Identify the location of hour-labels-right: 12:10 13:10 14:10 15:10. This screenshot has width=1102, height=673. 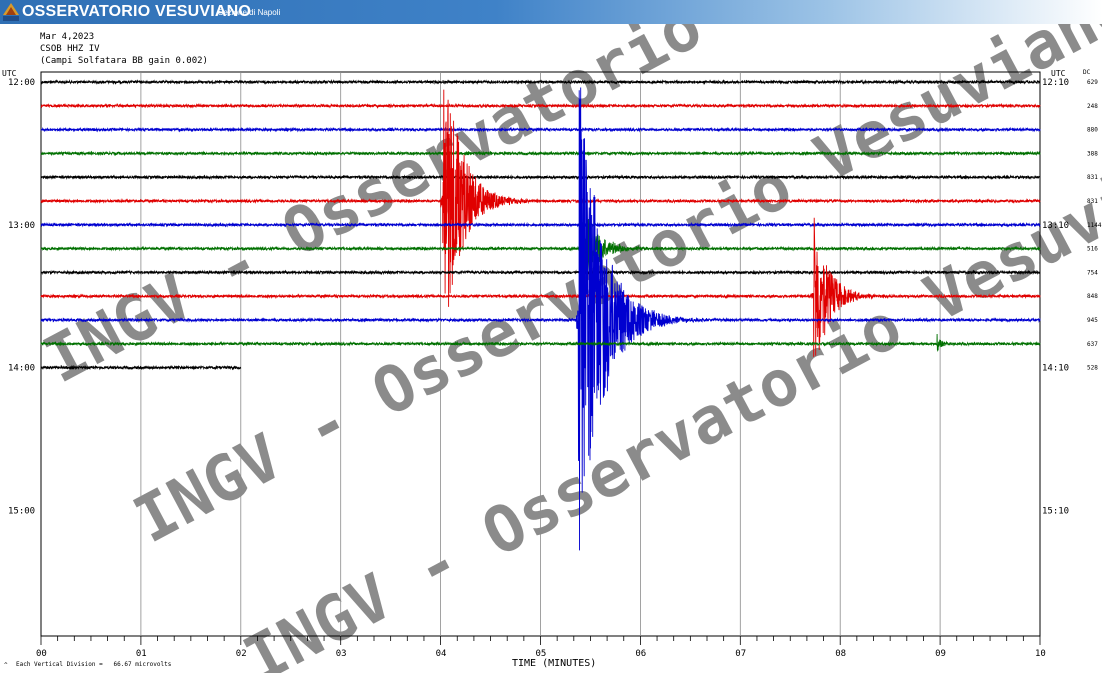
(1055, 297).